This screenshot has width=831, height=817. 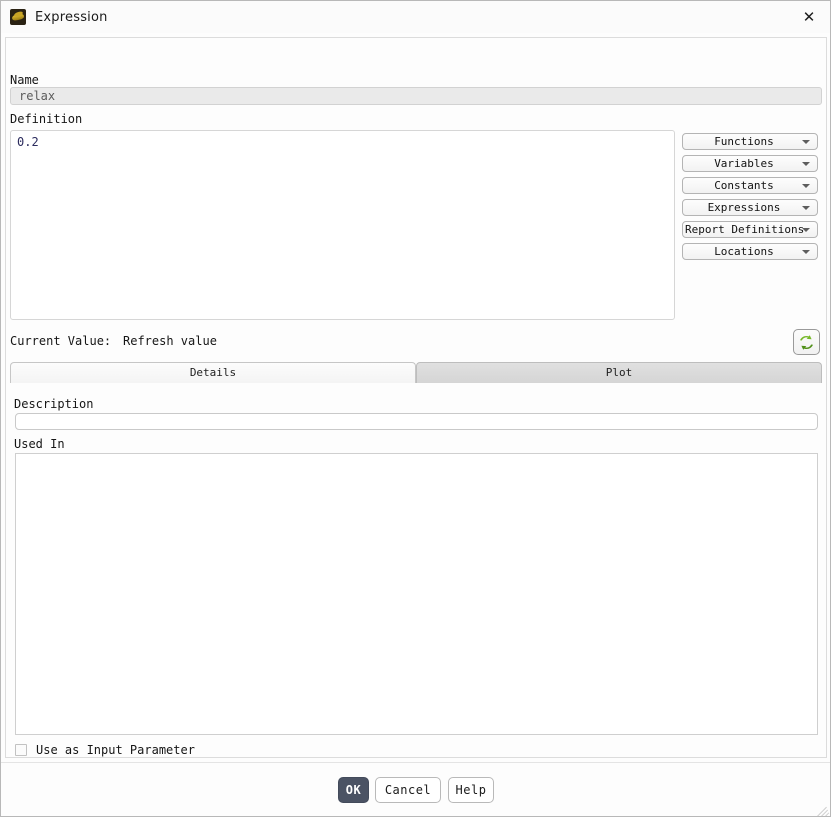 What do you see at coordinates (416, 96) in the screenshot?
I see `name-input` at bounding box center [416, 96].